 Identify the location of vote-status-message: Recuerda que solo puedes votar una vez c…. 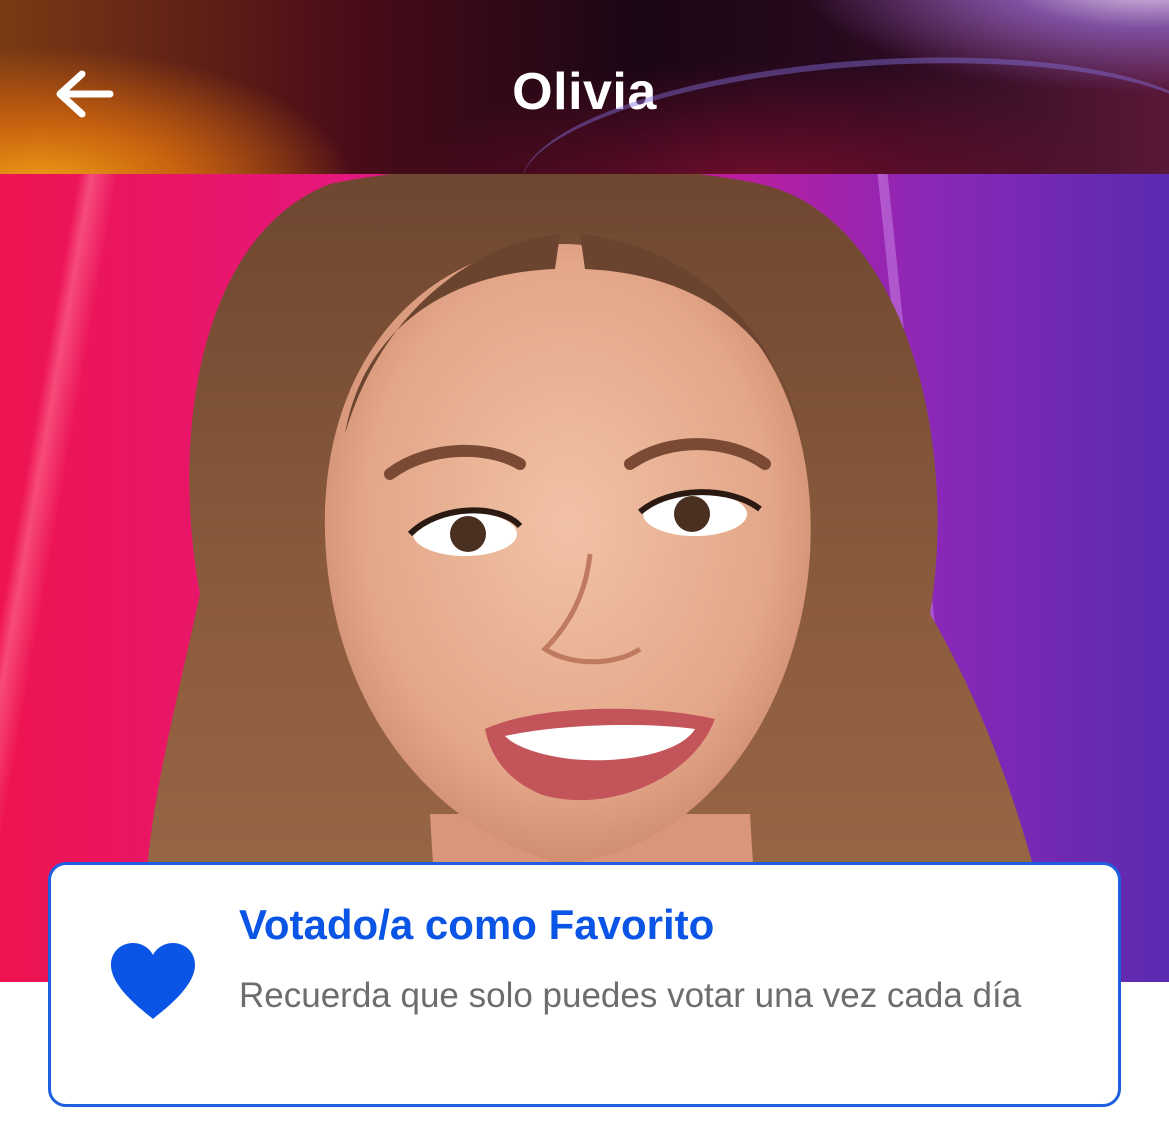
(630, 995).